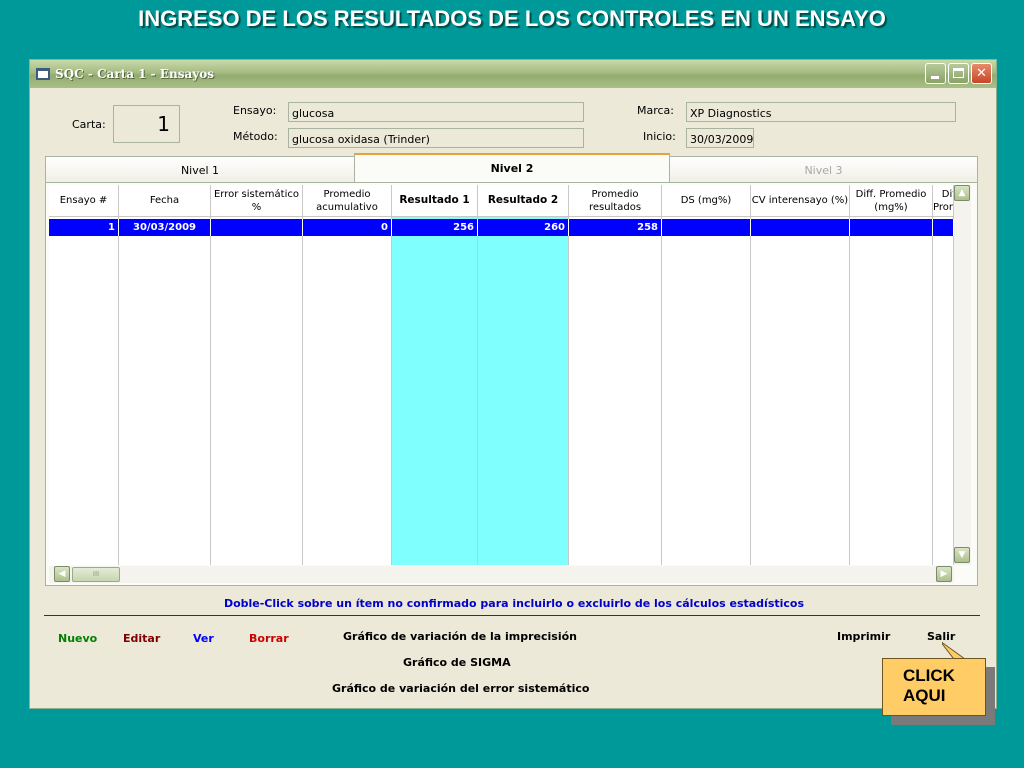 Image resolution: width=1024 pixels, height=768 pixels. What do you see at coordinates (706, 201) in the screenshot?
I see `column-header-ds: DS (mg%)` at bounding box center [706, 201].